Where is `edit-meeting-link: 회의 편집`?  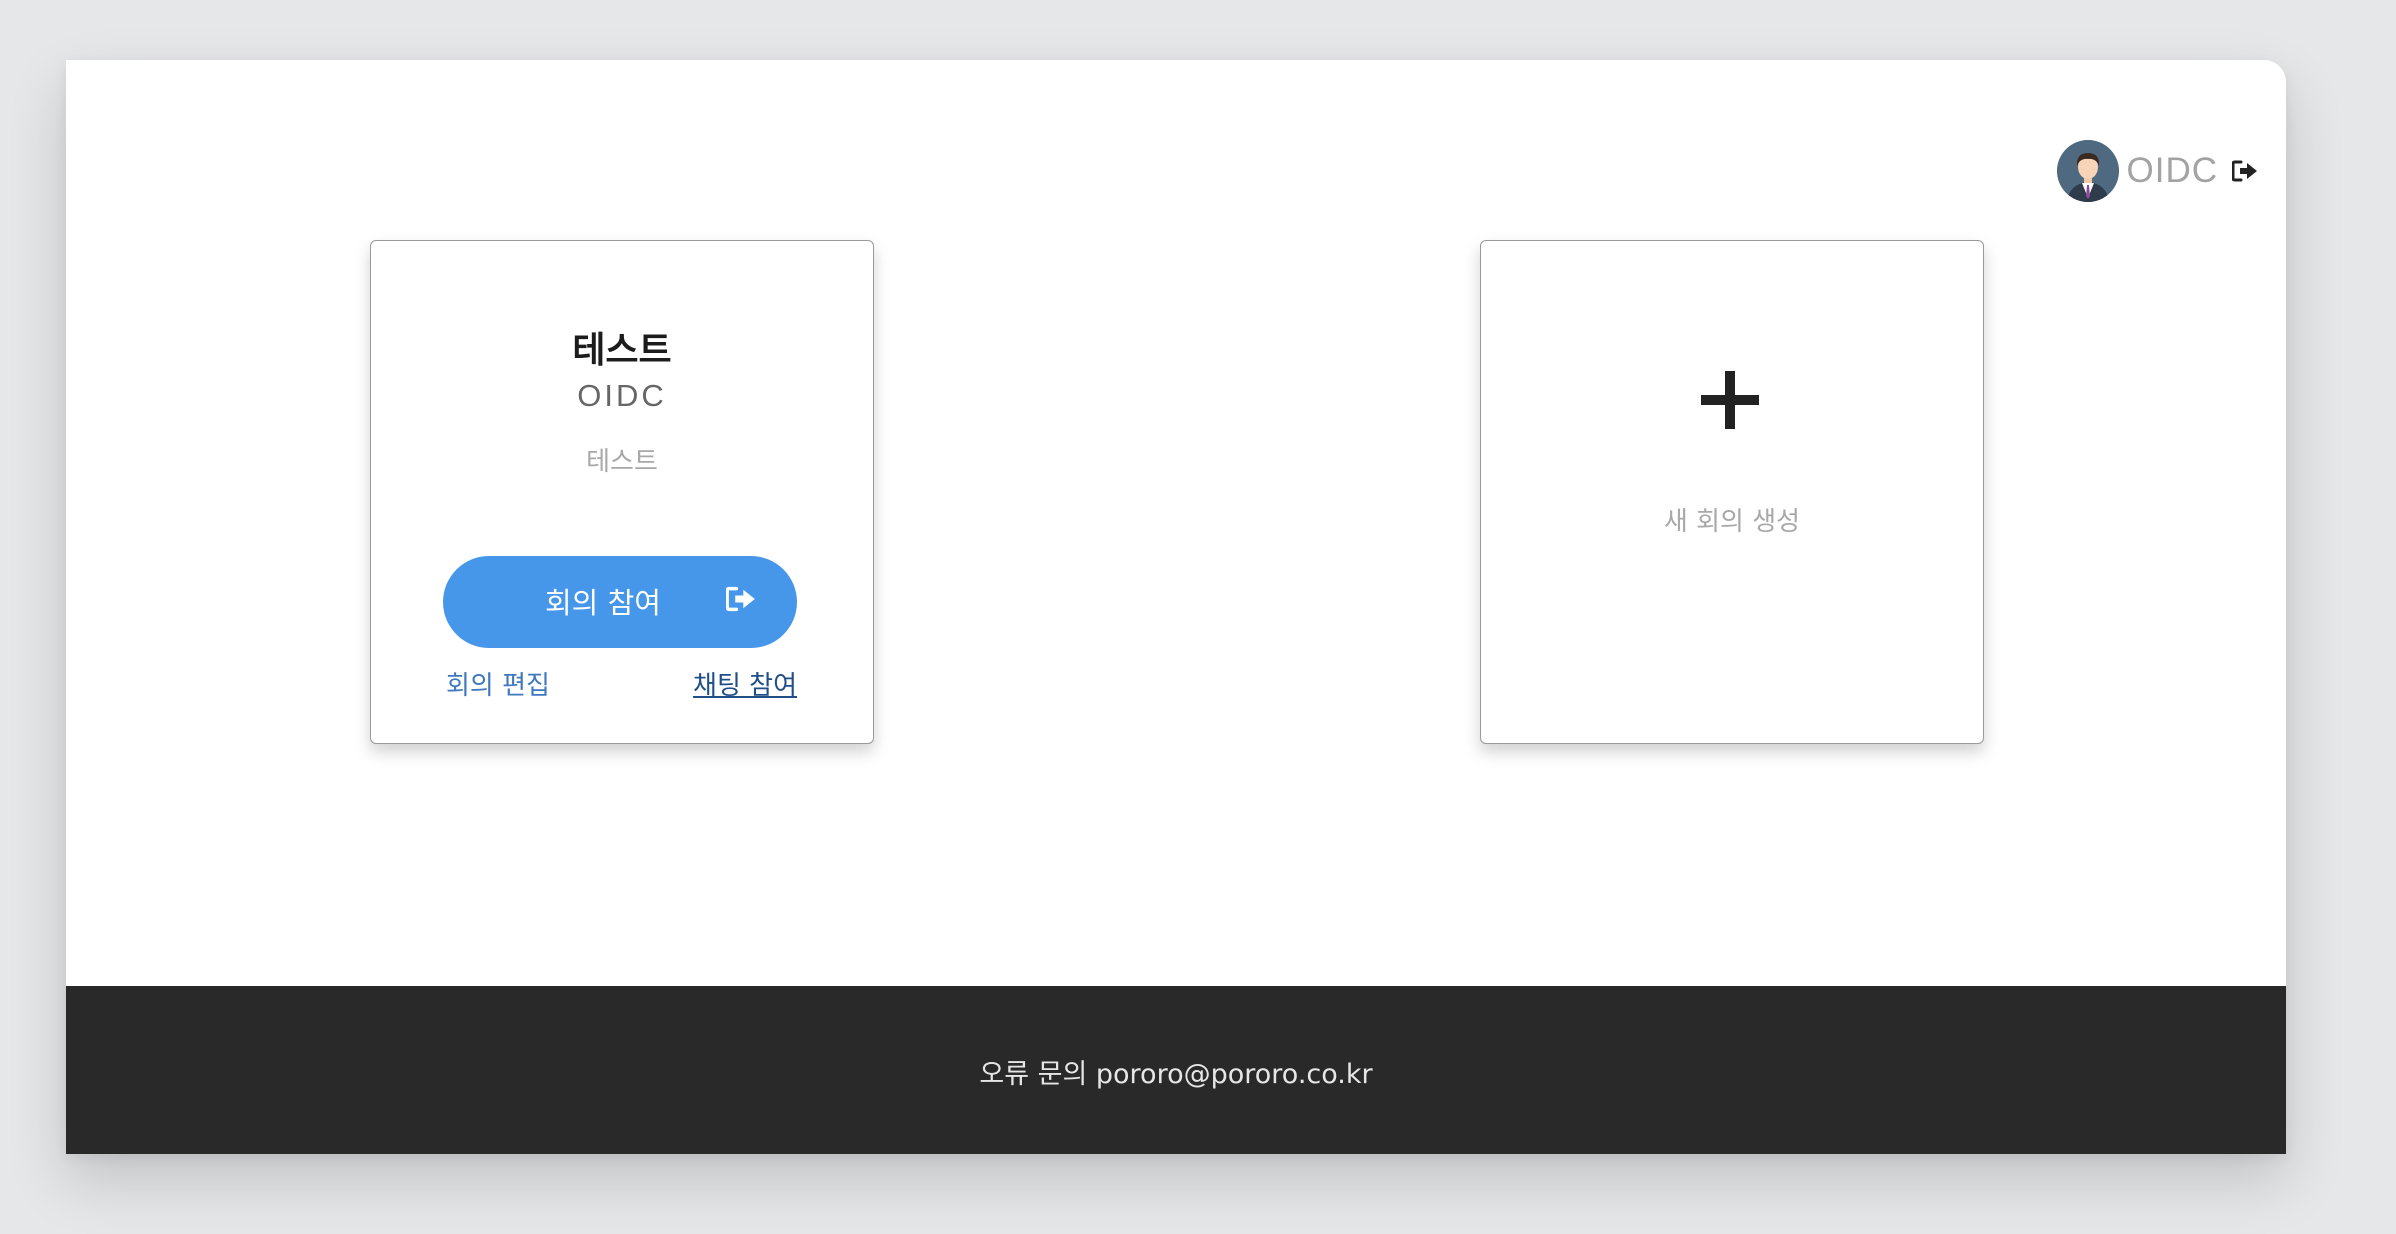
edit-meeting-link: 회의 편집 is located at coordinates (498, 683).